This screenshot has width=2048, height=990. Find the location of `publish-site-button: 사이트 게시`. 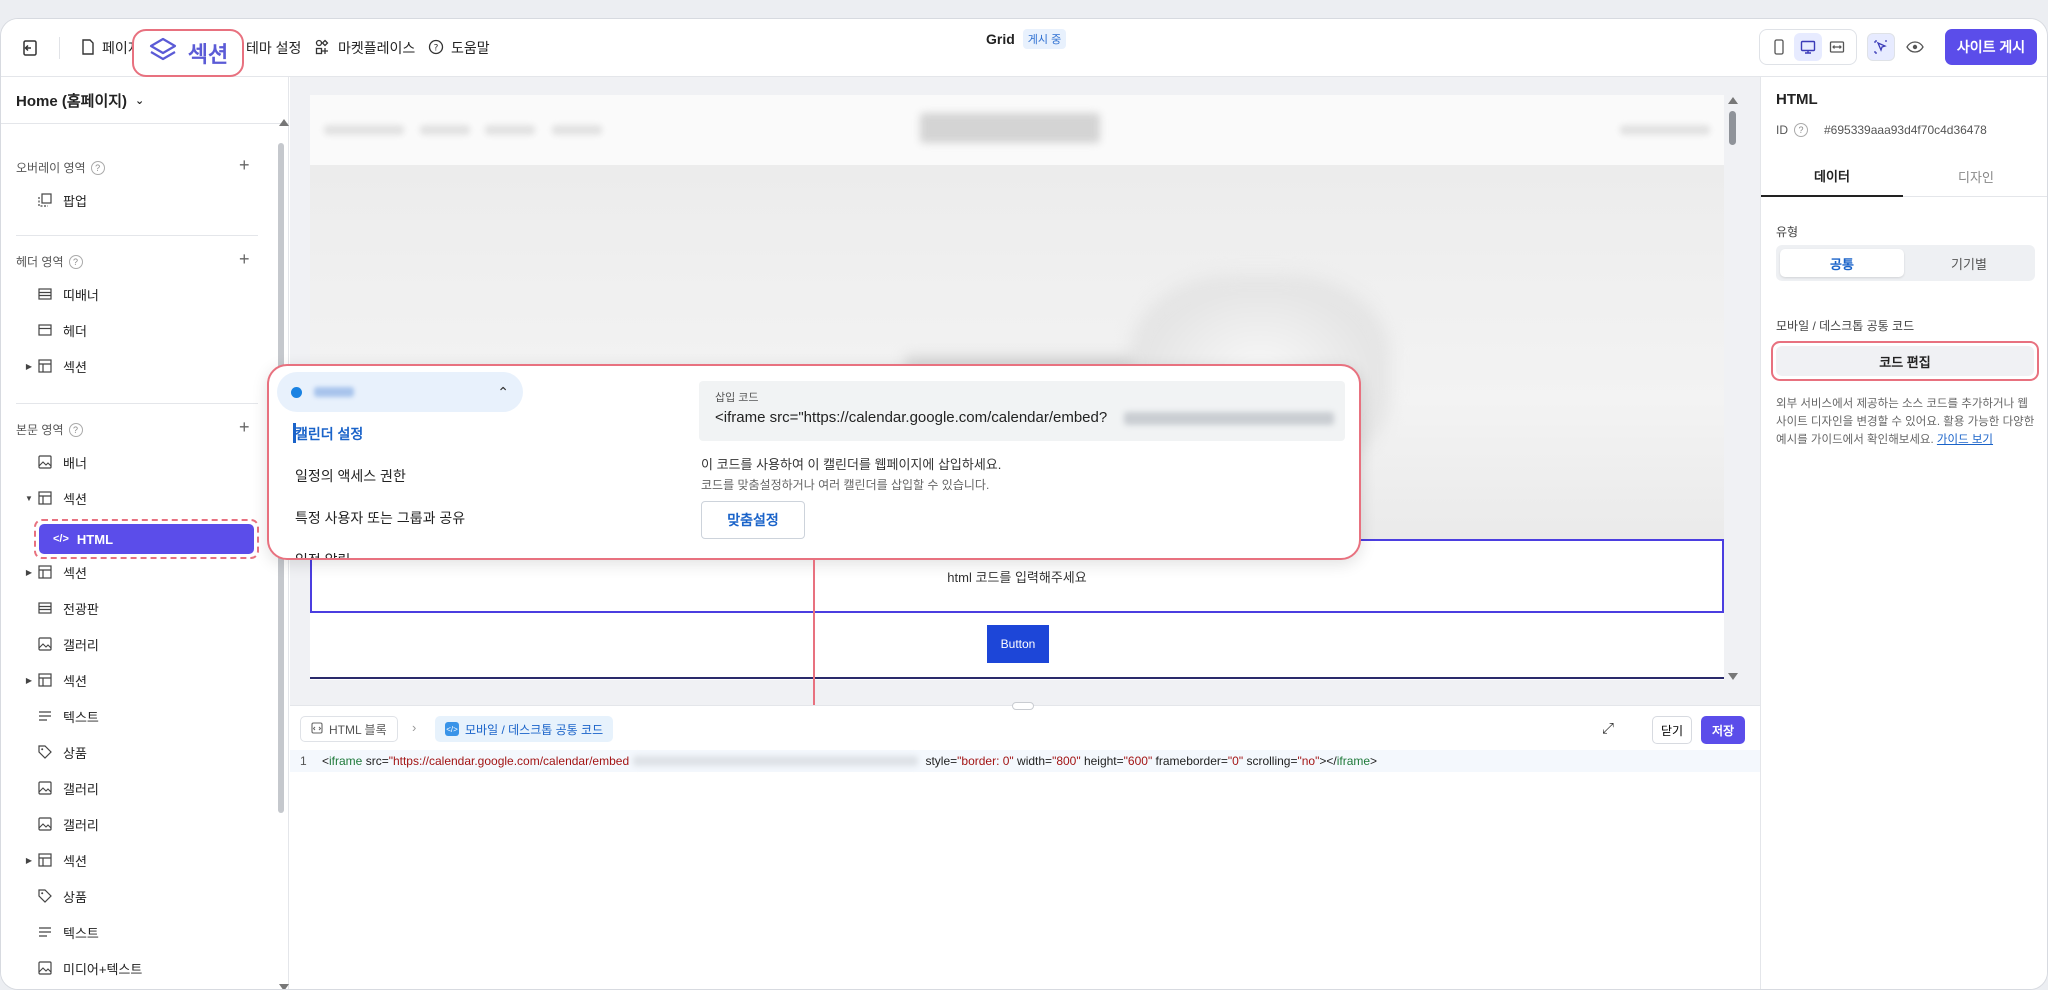

publish-site-button: 사이트 게시 is located at coordinates (1991, 47).